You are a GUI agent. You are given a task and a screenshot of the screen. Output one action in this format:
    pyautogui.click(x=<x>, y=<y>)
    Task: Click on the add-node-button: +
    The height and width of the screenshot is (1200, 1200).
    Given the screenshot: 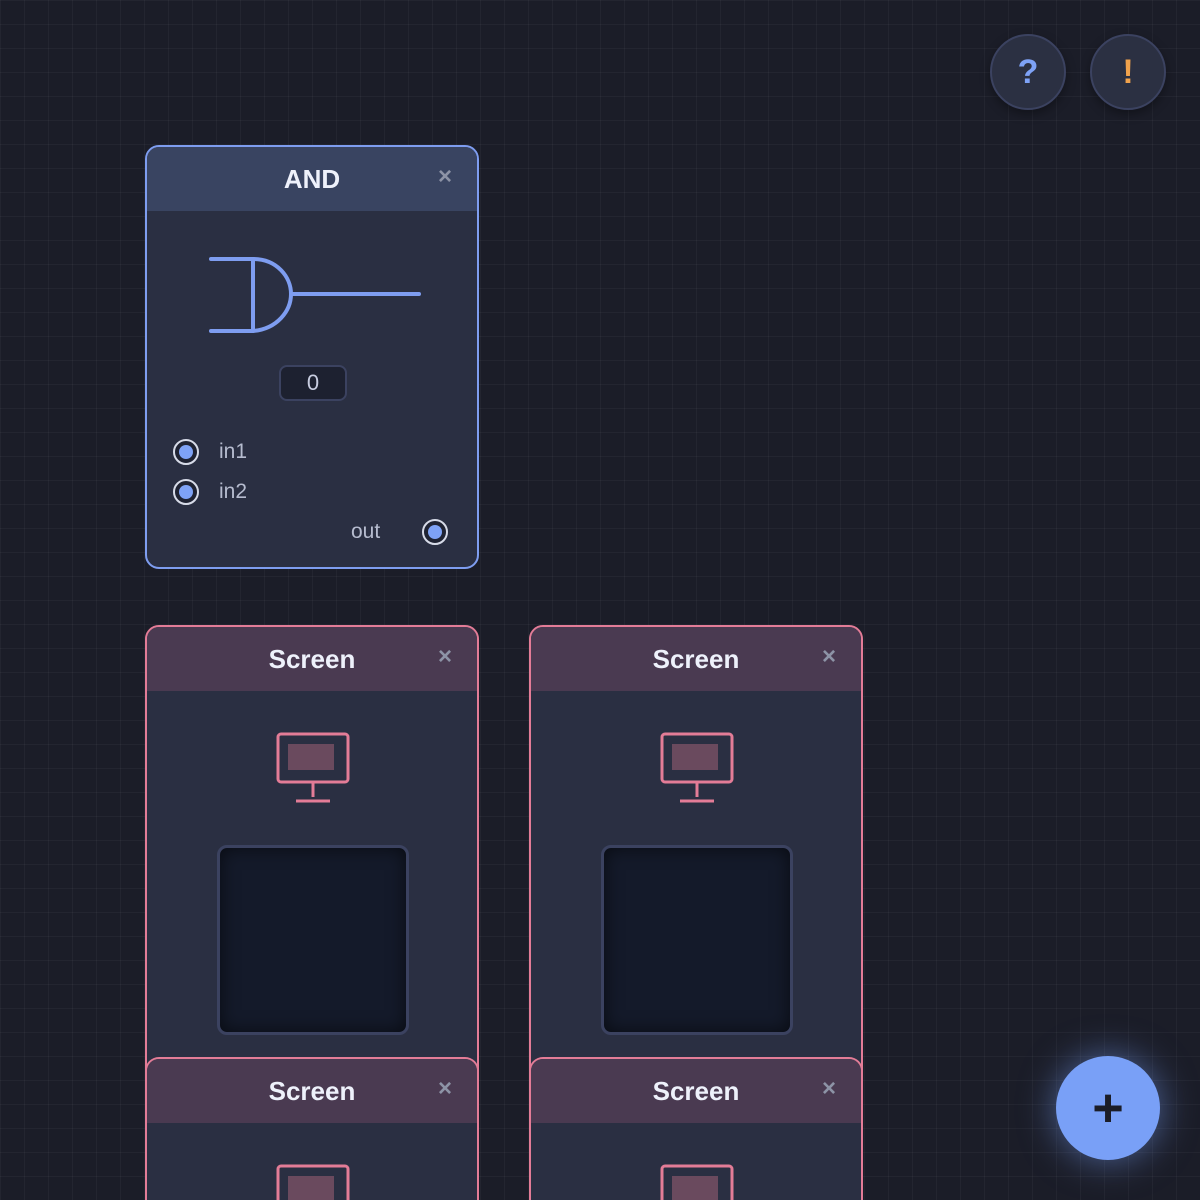 What is the action you would take?
    pyautogui.click(x=1108, y=1108)
    